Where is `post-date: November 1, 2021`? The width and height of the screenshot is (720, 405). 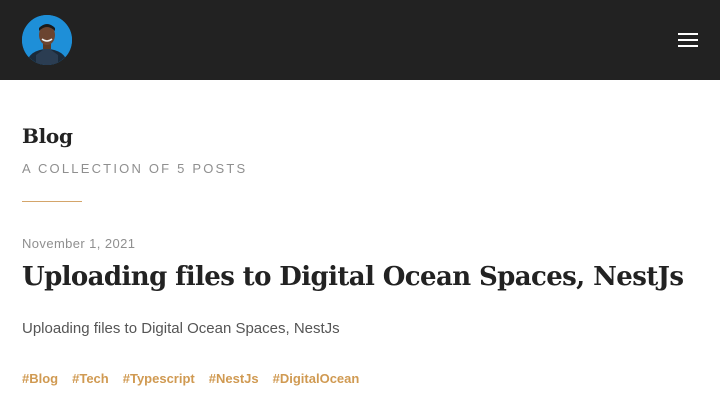 post-date: November 1, 2021 is located at coordinates (79, 243).